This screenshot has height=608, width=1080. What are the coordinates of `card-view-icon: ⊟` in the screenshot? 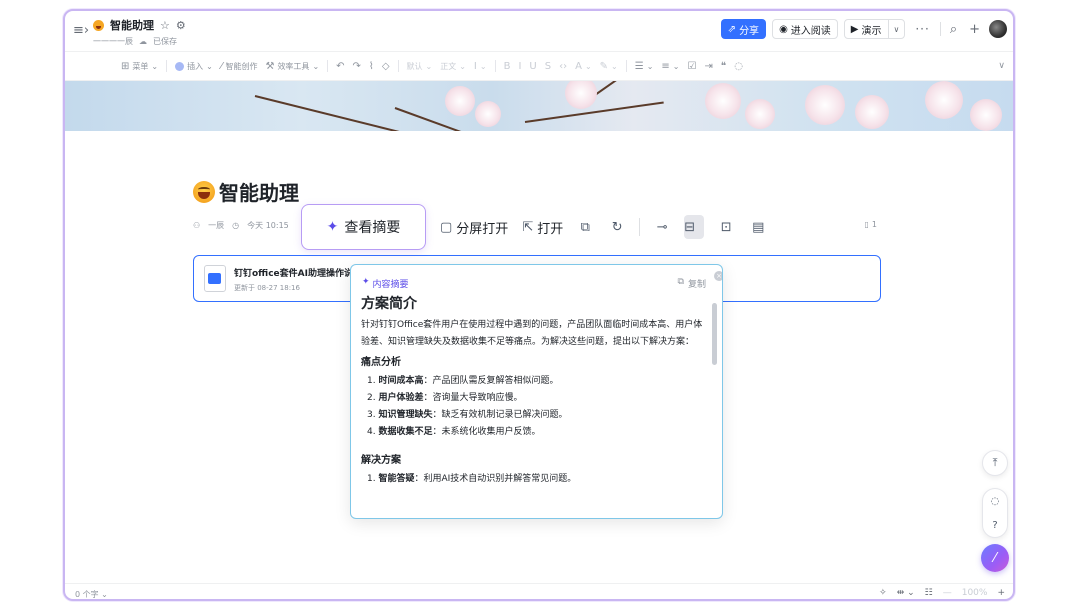 It's located at (694, 227).